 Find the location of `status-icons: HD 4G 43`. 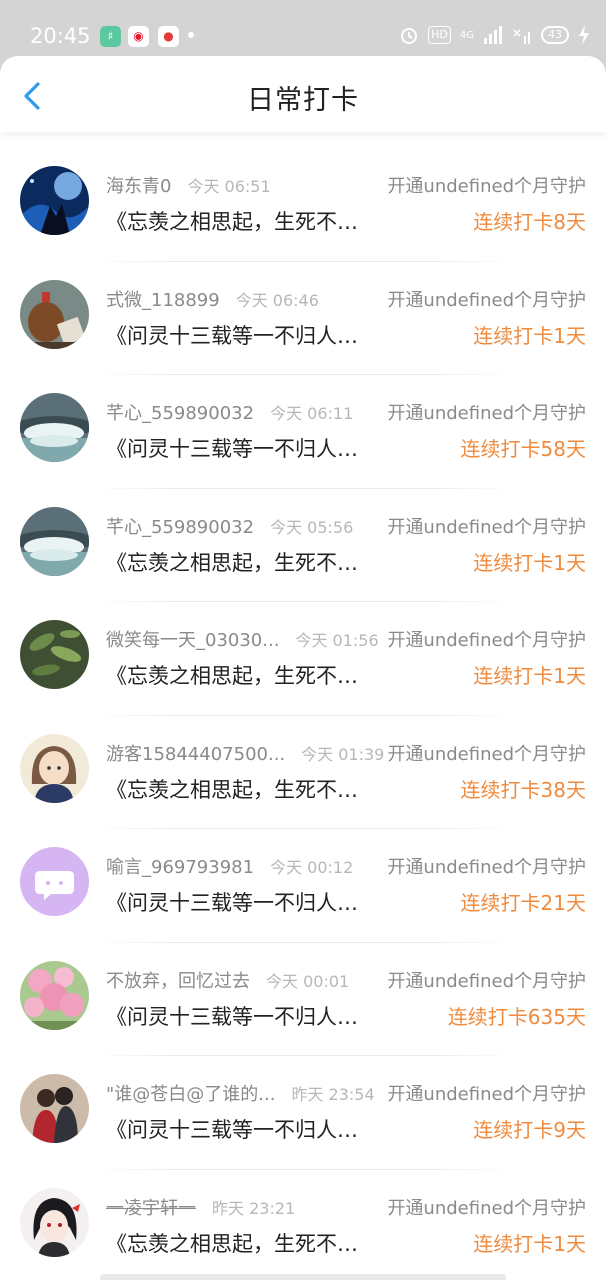

status-icons: HD 4G 43 is located at coordinates (494, 35).